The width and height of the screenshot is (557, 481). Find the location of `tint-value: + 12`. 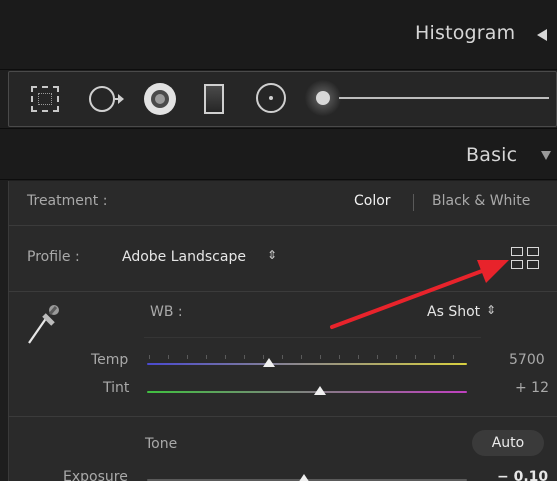

tint-value: + 12 is located at coordinates (532, 388).